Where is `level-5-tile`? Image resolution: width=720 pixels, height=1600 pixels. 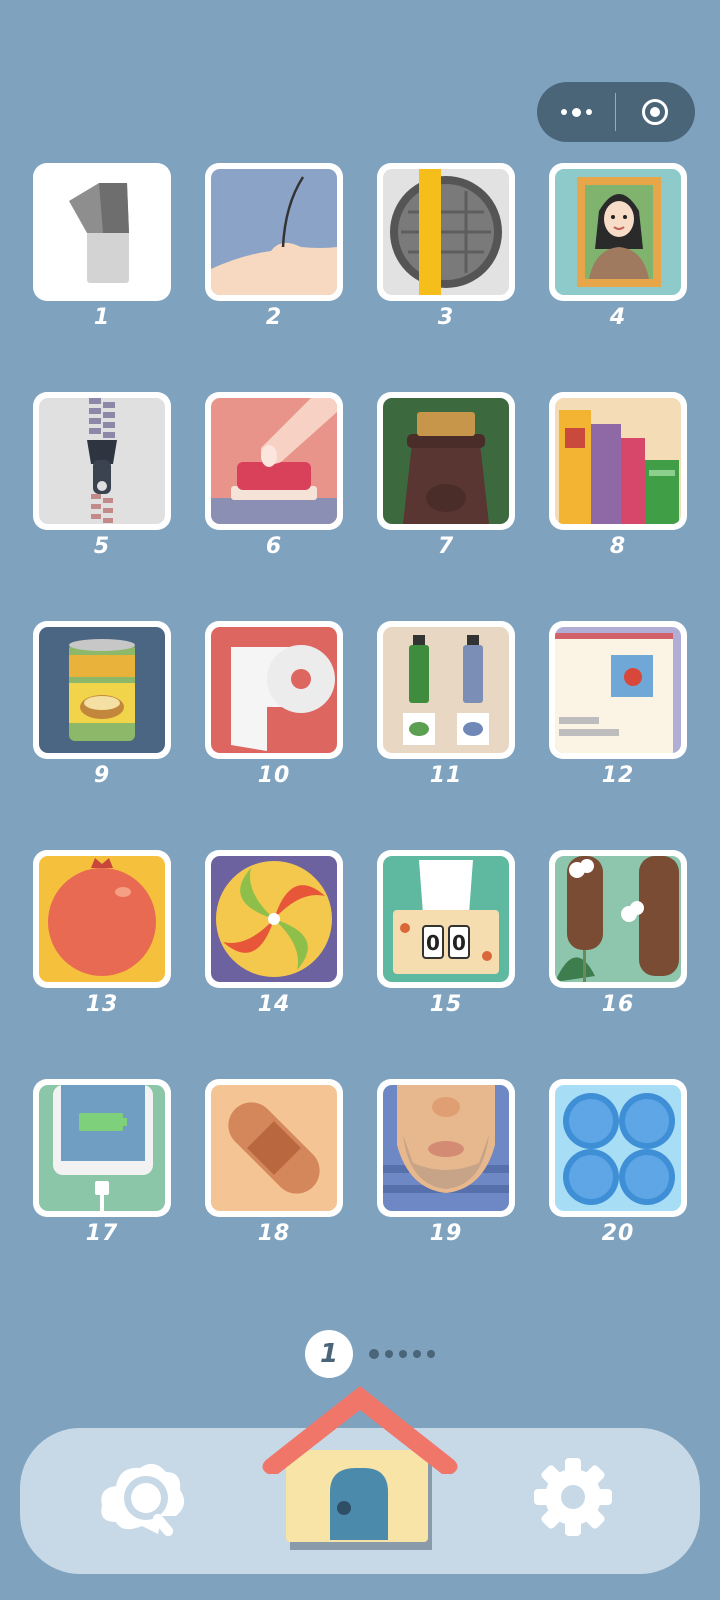 level-5-tile is located at coordinates (102, 461).